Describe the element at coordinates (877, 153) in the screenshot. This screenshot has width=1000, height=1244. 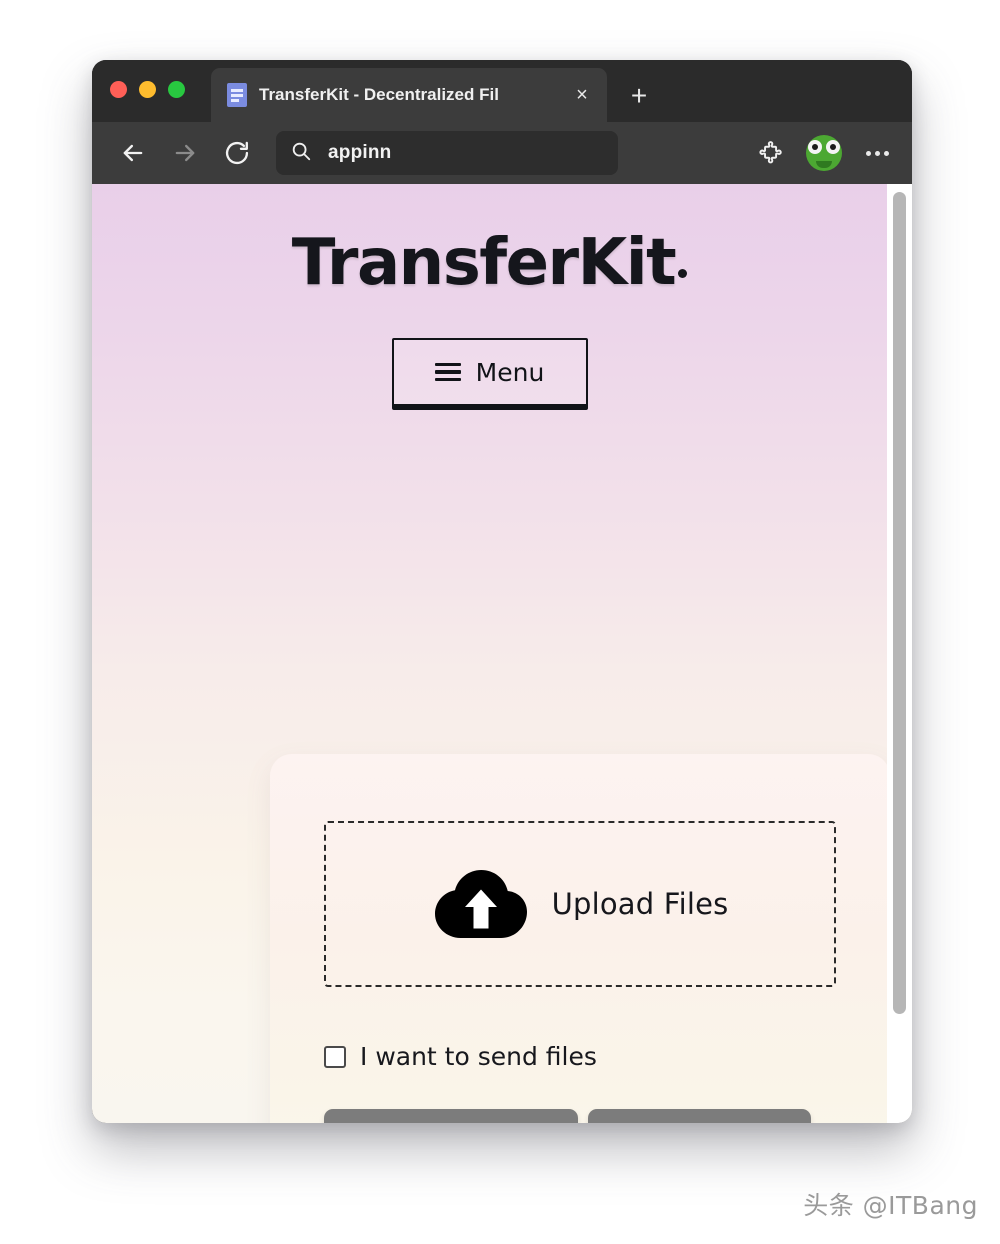
I see `more-options-icon` at that location.